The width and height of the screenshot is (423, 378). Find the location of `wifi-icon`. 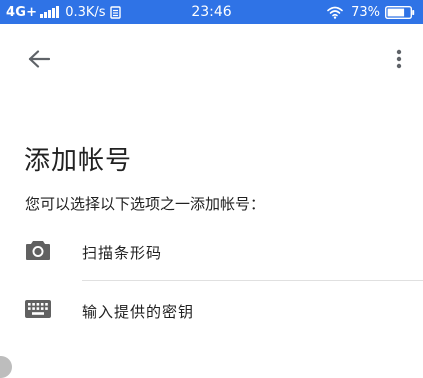

wifi-icon is located at coordinates (335, 12).